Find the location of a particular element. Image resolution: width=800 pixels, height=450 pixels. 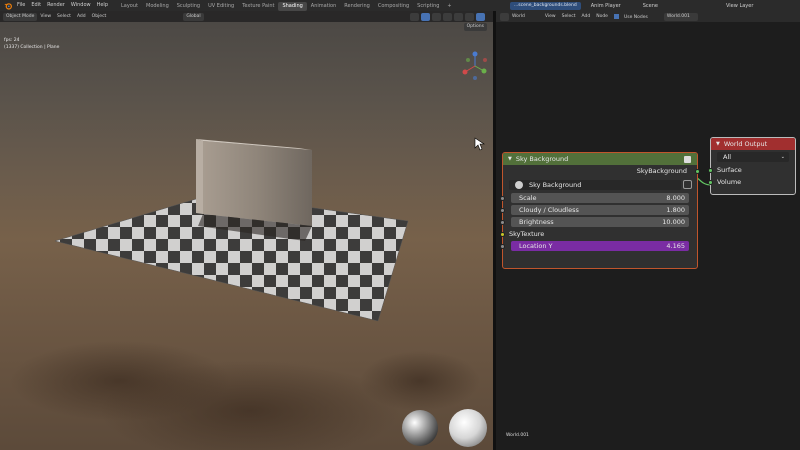

tab-animation: Animation is located at coordinates (324, 6).